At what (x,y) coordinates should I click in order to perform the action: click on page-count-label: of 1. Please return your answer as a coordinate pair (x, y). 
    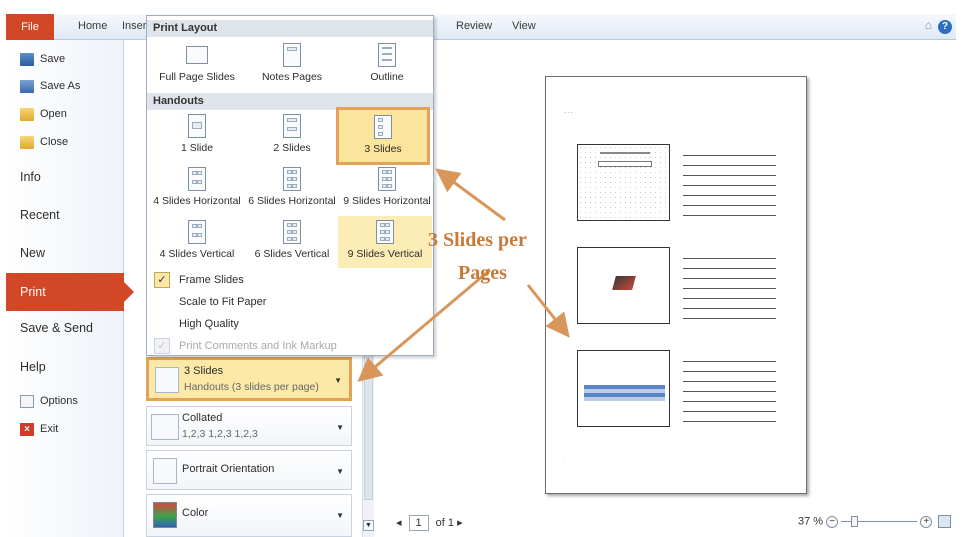
    Looking at the image, I should click on (445, 523).